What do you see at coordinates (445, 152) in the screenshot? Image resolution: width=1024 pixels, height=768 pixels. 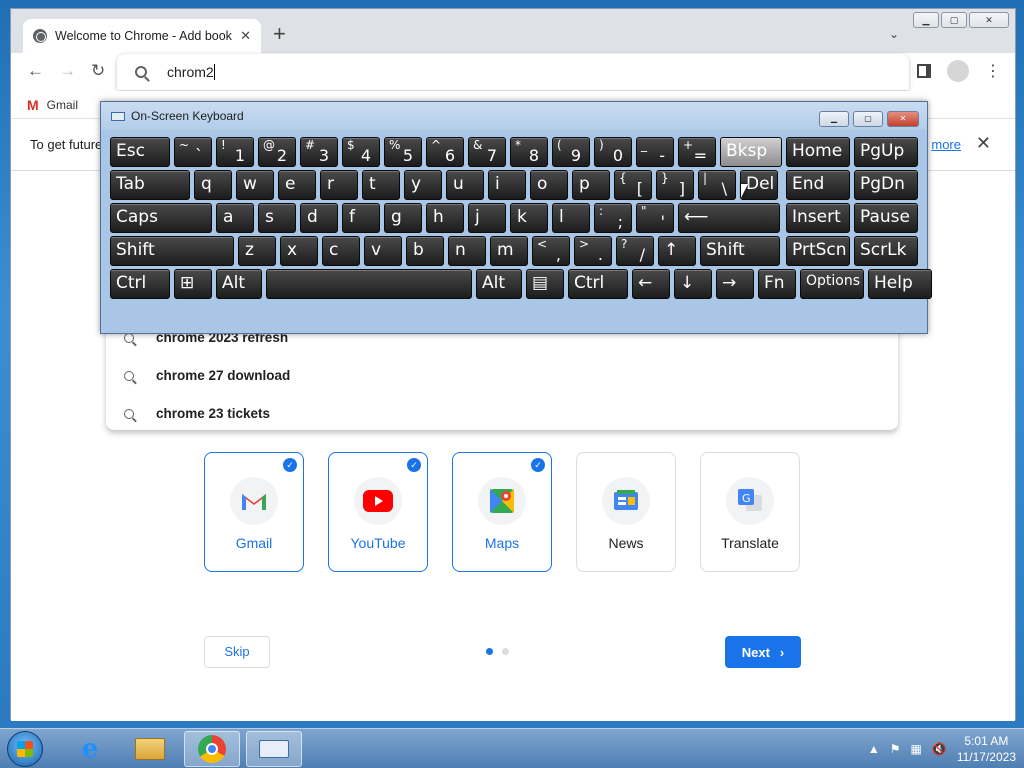 I see `osk-key: ^ 6` at bounding box center [445, 152].